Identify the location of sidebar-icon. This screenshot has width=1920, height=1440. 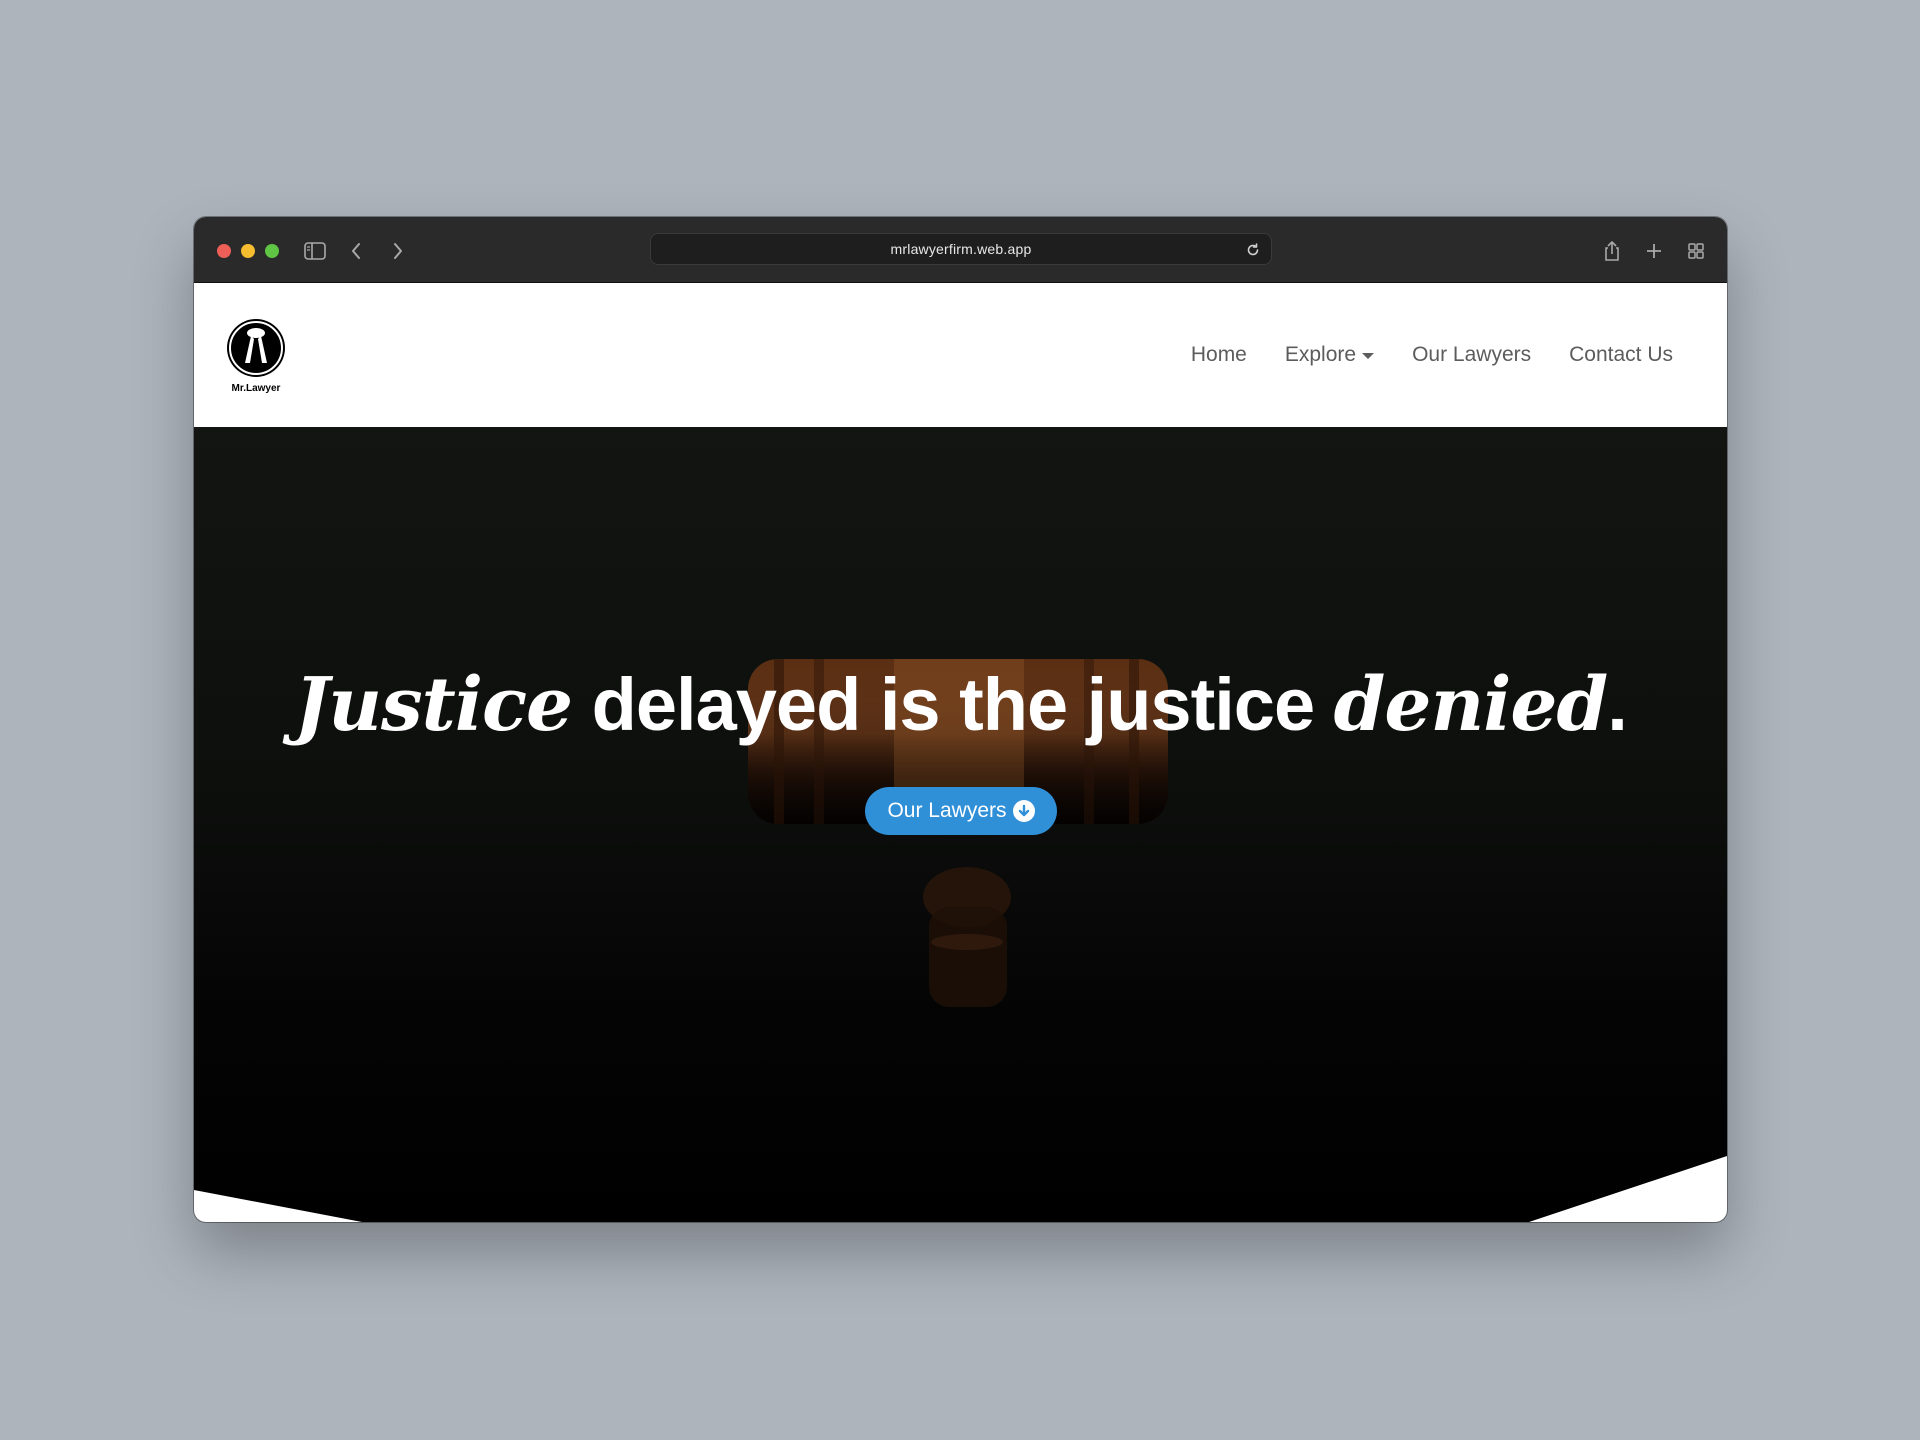
(315, 251).